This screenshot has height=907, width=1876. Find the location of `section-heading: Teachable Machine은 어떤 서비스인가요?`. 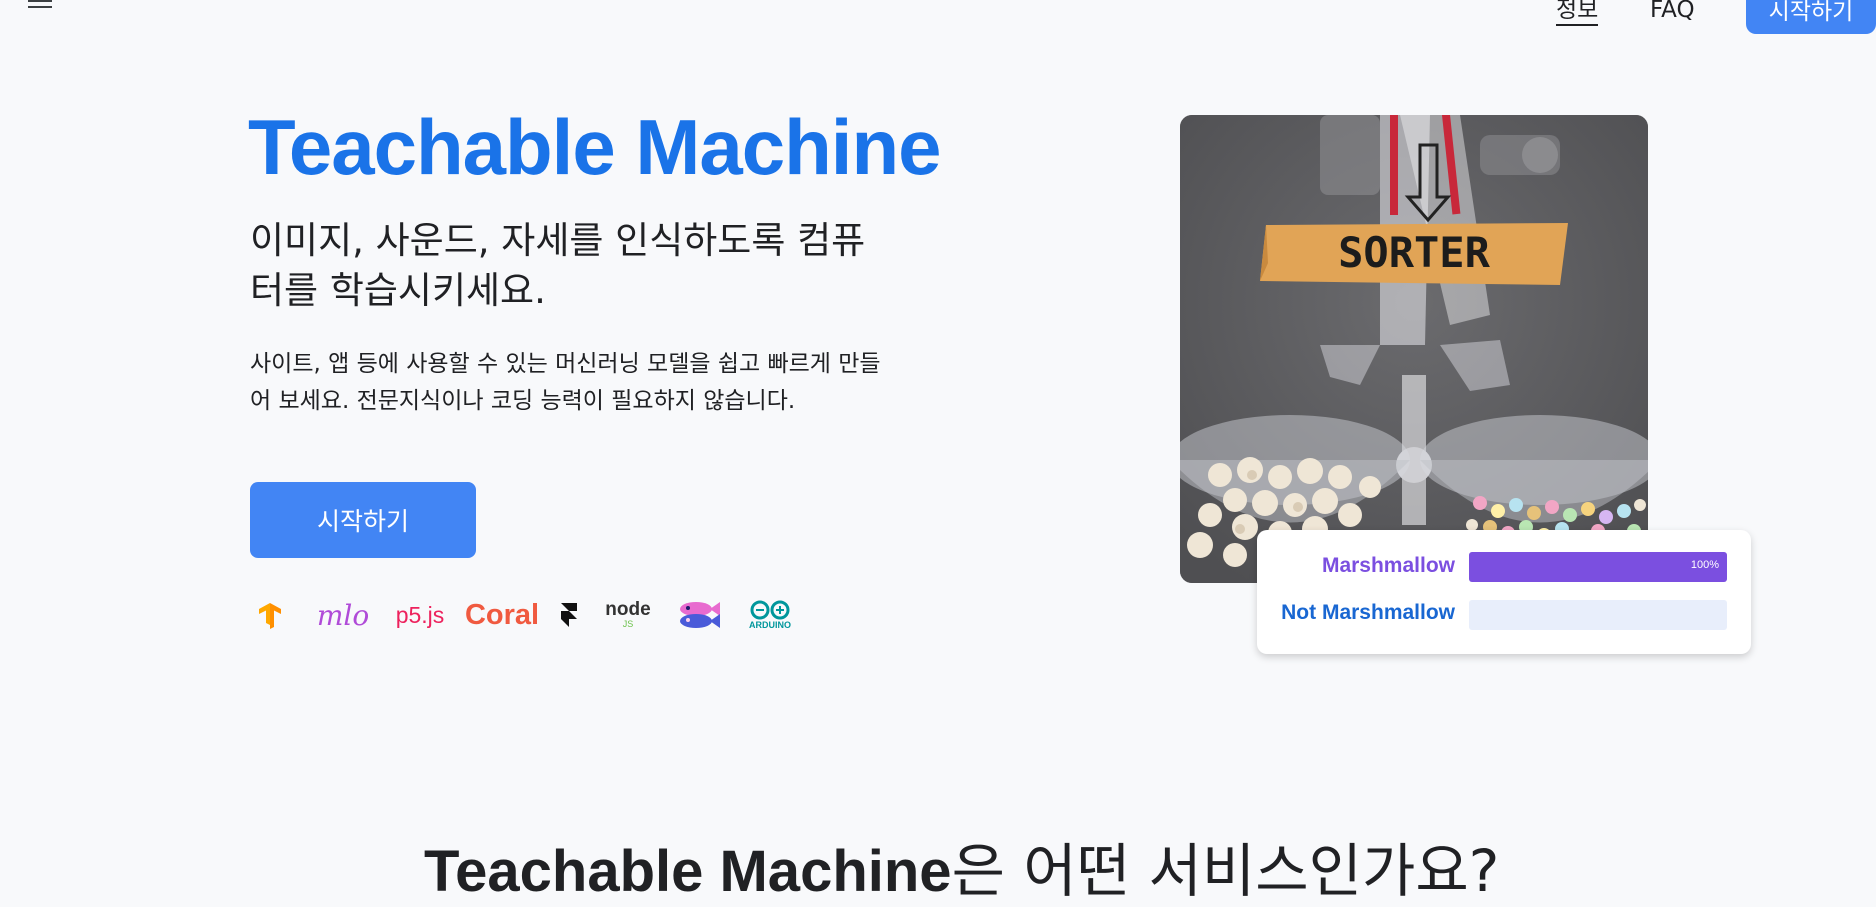

section-heading: Teachable Machine은 어떤 서비스인가요? is located at coordinates (961, 871).